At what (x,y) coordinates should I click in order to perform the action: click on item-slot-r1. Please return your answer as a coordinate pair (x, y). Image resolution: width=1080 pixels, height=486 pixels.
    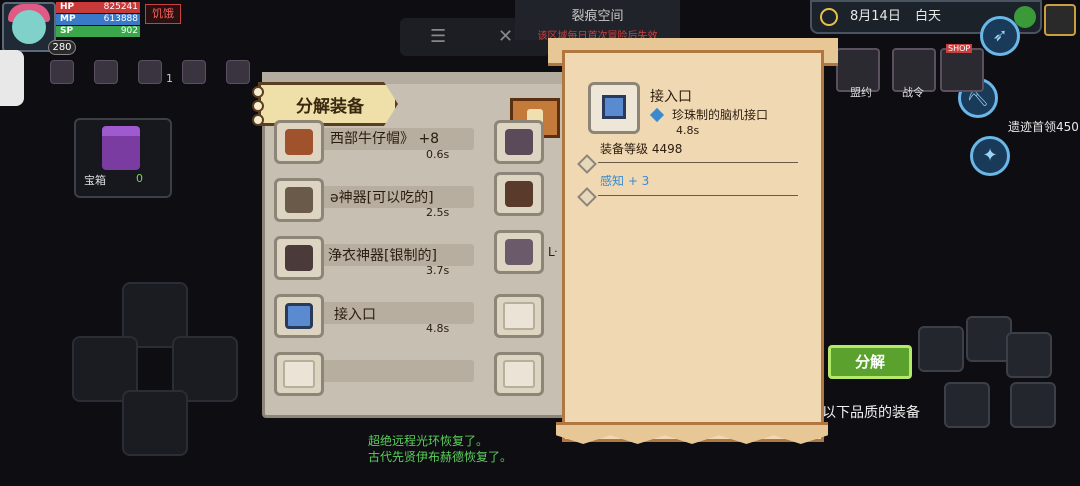
    Looking at the image, I should click on (519, 142).